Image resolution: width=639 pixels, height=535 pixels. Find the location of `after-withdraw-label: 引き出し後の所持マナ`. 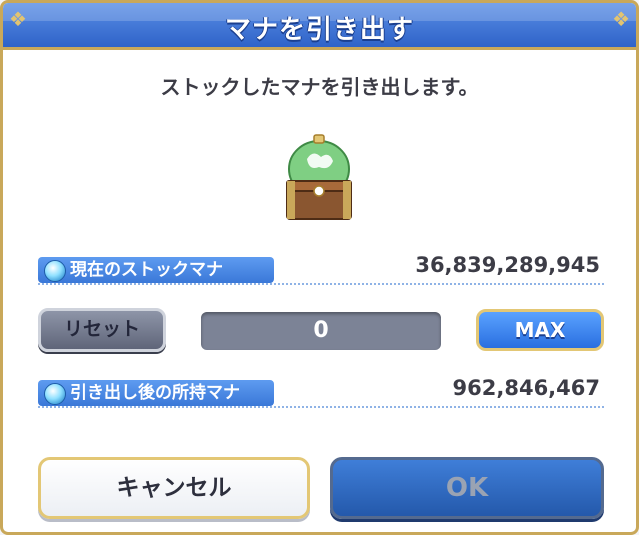

after-withdraw-label: 引き出し後の所持マナ is located at coordinates (156, 393).